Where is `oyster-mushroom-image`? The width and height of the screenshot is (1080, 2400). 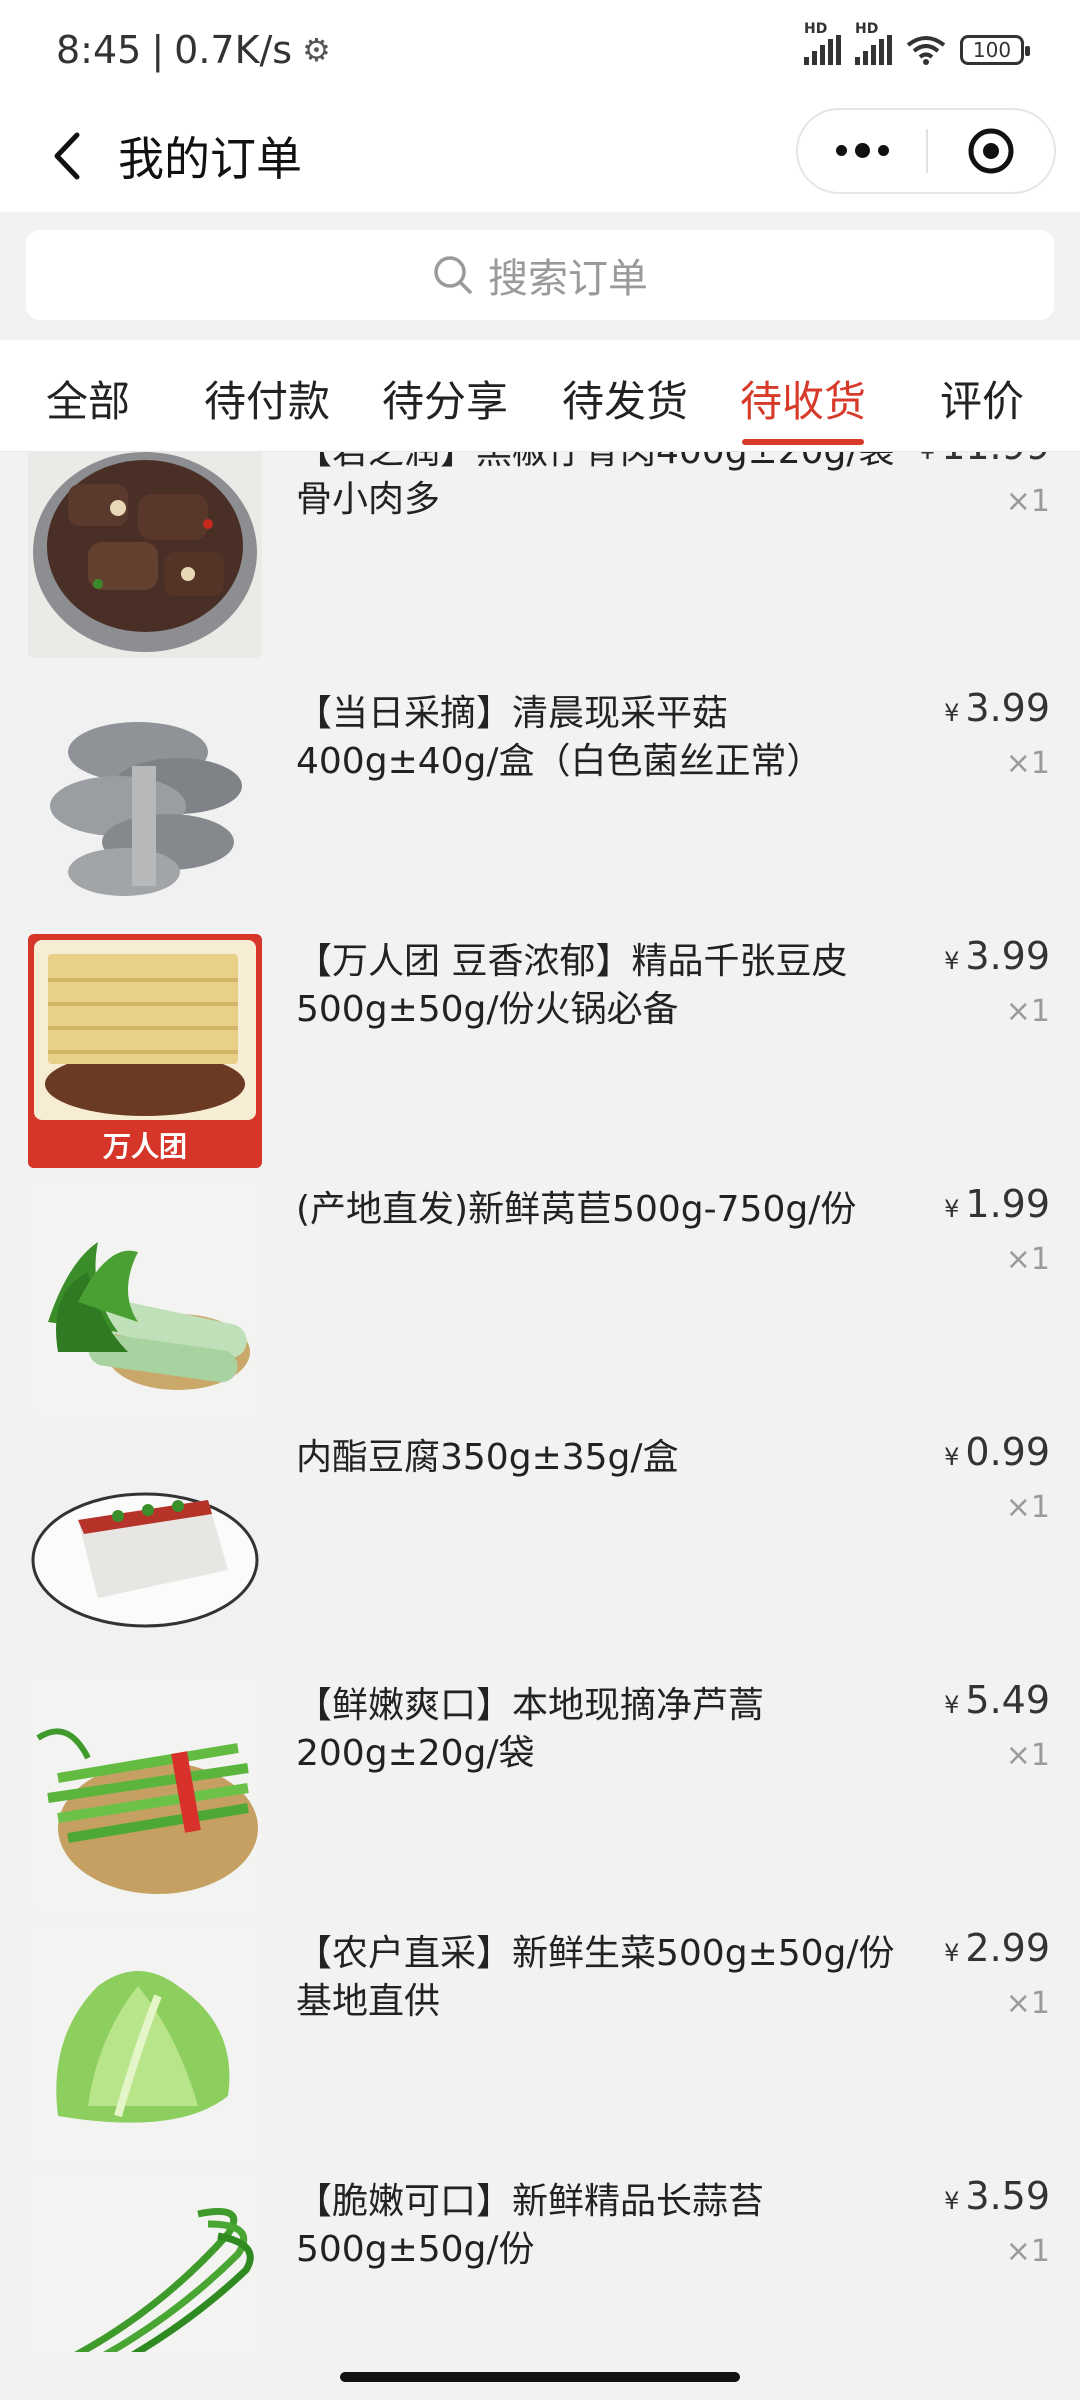 oyster-mushroom-image is located at coordinates (145, 803).